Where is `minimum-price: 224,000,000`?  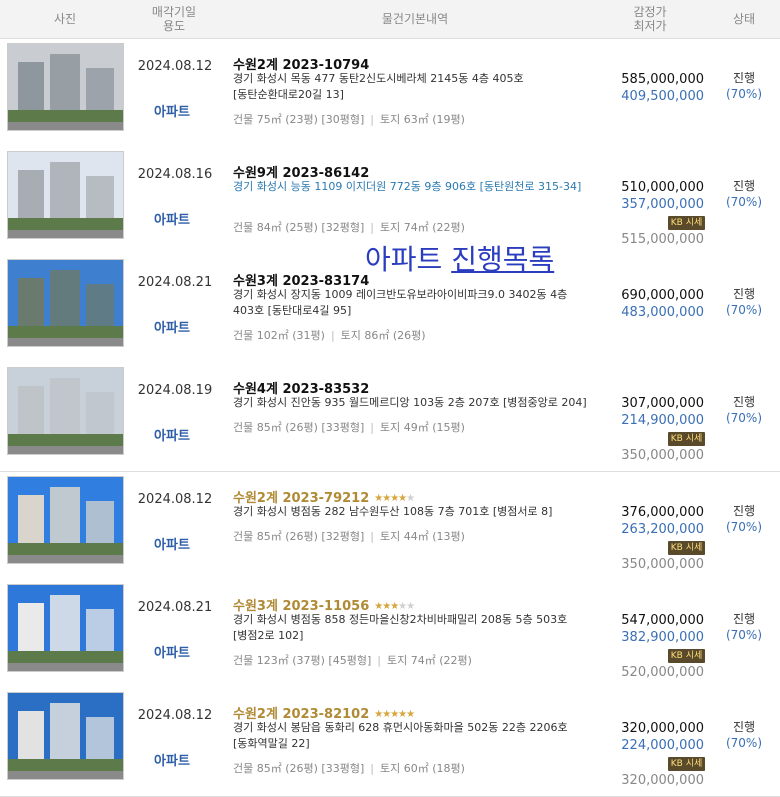 minimum-price: 224,000,000 is located at coordinates (662, 745).